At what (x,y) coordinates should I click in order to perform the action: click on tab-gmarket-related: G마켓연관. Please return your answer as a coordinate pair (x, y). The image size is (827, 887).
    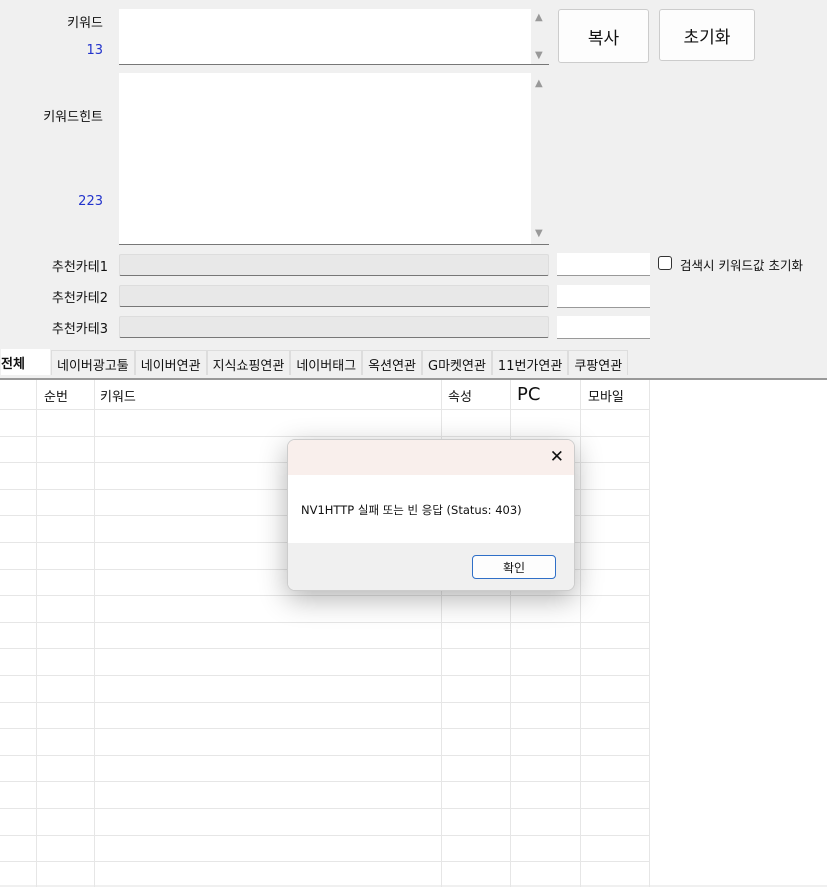
    Looking at the image, I should click on (457, 362).